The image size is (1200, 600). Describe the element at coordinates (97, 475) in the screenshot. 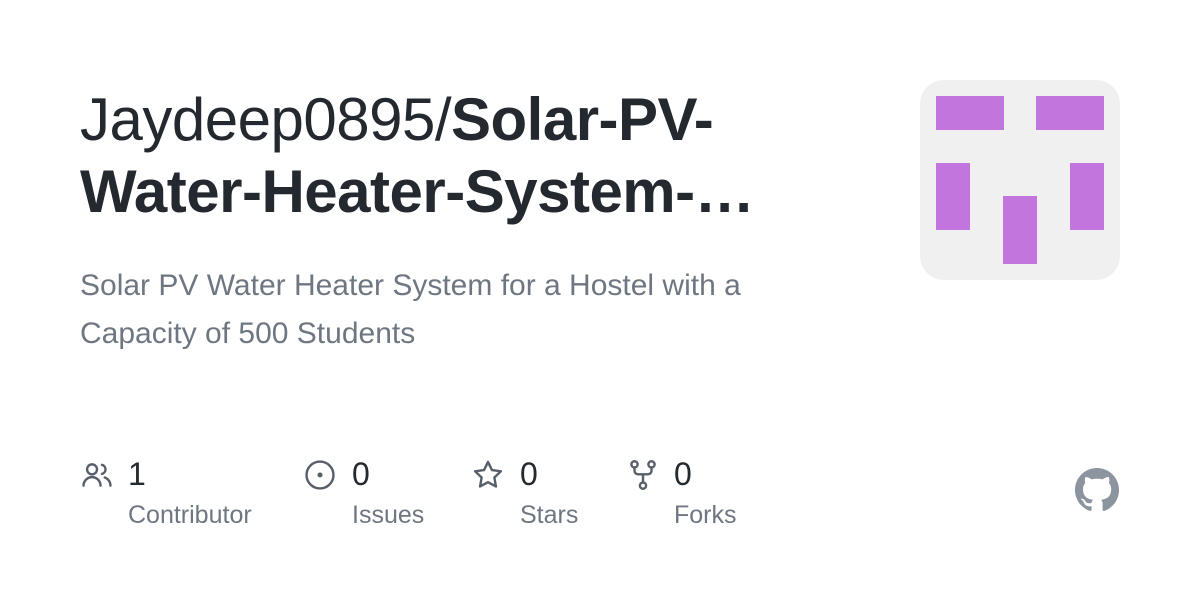

I see `people-icon` at that location.